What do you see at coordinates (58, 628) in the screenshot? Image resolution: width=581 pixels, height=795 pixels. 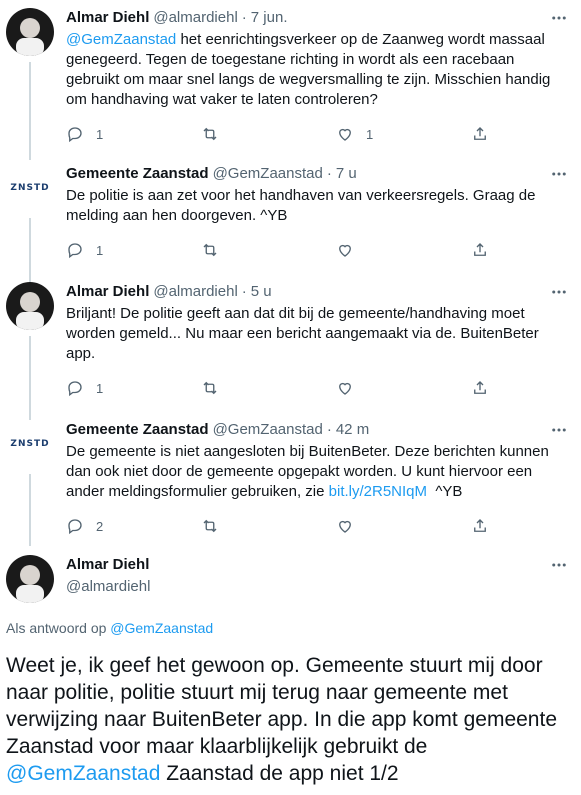 I see `reply-context-label: Als antwoord op` at bounding box center [58, 628].